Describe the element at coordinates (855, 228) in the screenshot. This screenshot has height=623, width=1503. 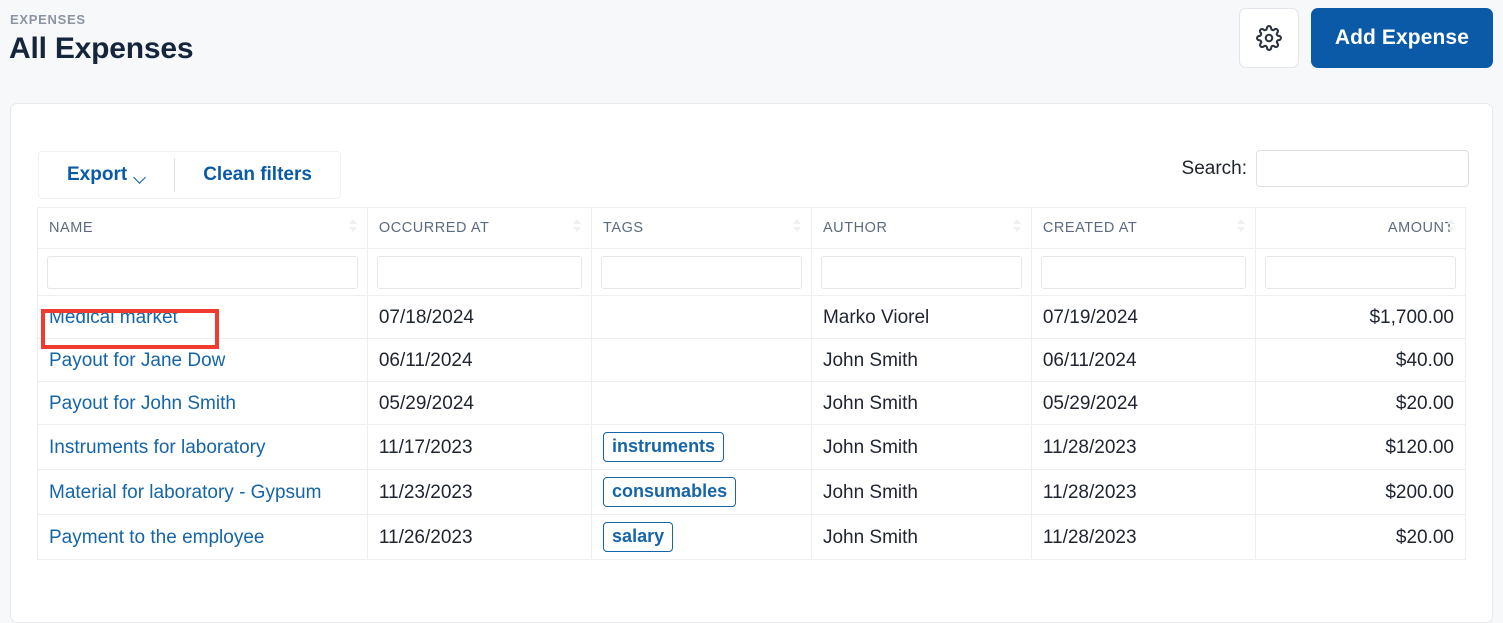
I see `column-header-label: AUTHOR` at that location.